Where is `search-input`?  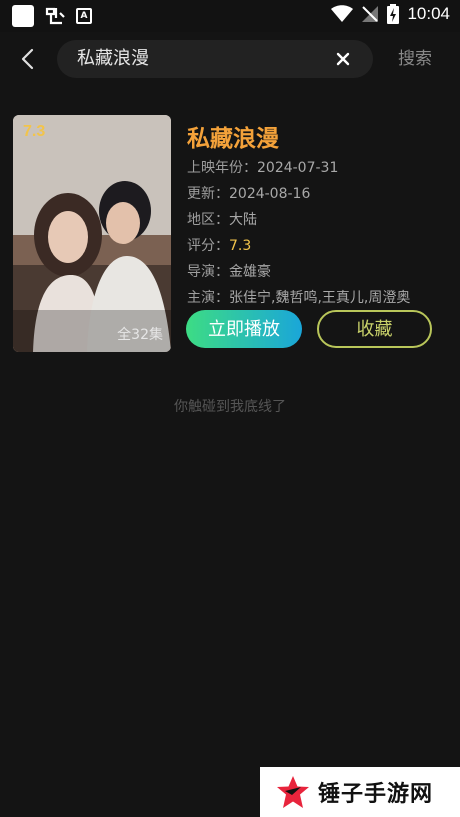
search-input is located at coordinates (197, 59).